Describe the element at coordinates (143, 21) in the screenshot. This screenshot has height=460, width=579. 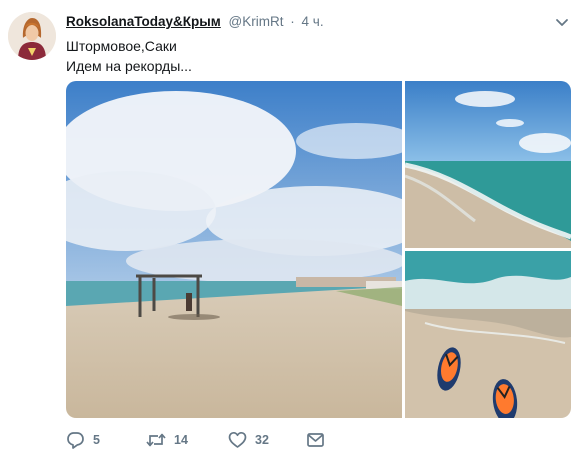
I see `author-name: RoksolanaToday&Крым` at that location.